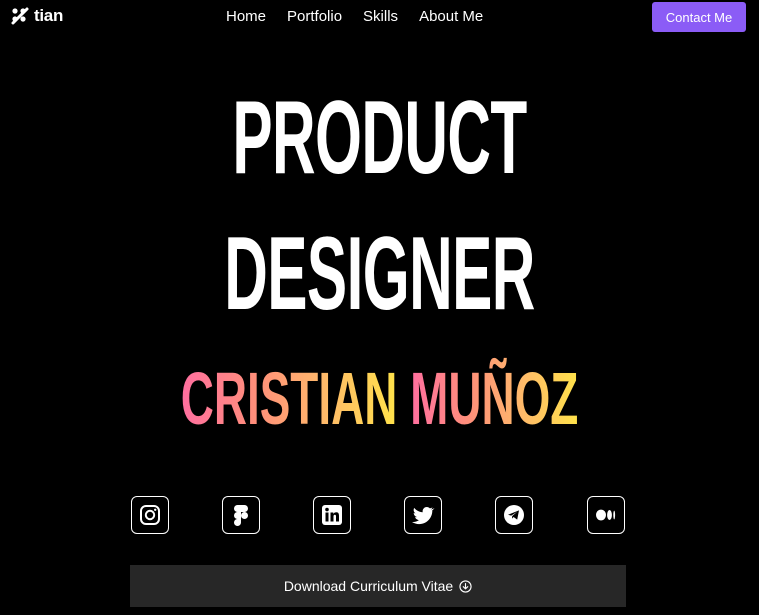 This screenshot has height=615, width=759. Describe the element at coordinates (379, 138) in the screenshot. I see `headline-product: PRODUCT` at that location.